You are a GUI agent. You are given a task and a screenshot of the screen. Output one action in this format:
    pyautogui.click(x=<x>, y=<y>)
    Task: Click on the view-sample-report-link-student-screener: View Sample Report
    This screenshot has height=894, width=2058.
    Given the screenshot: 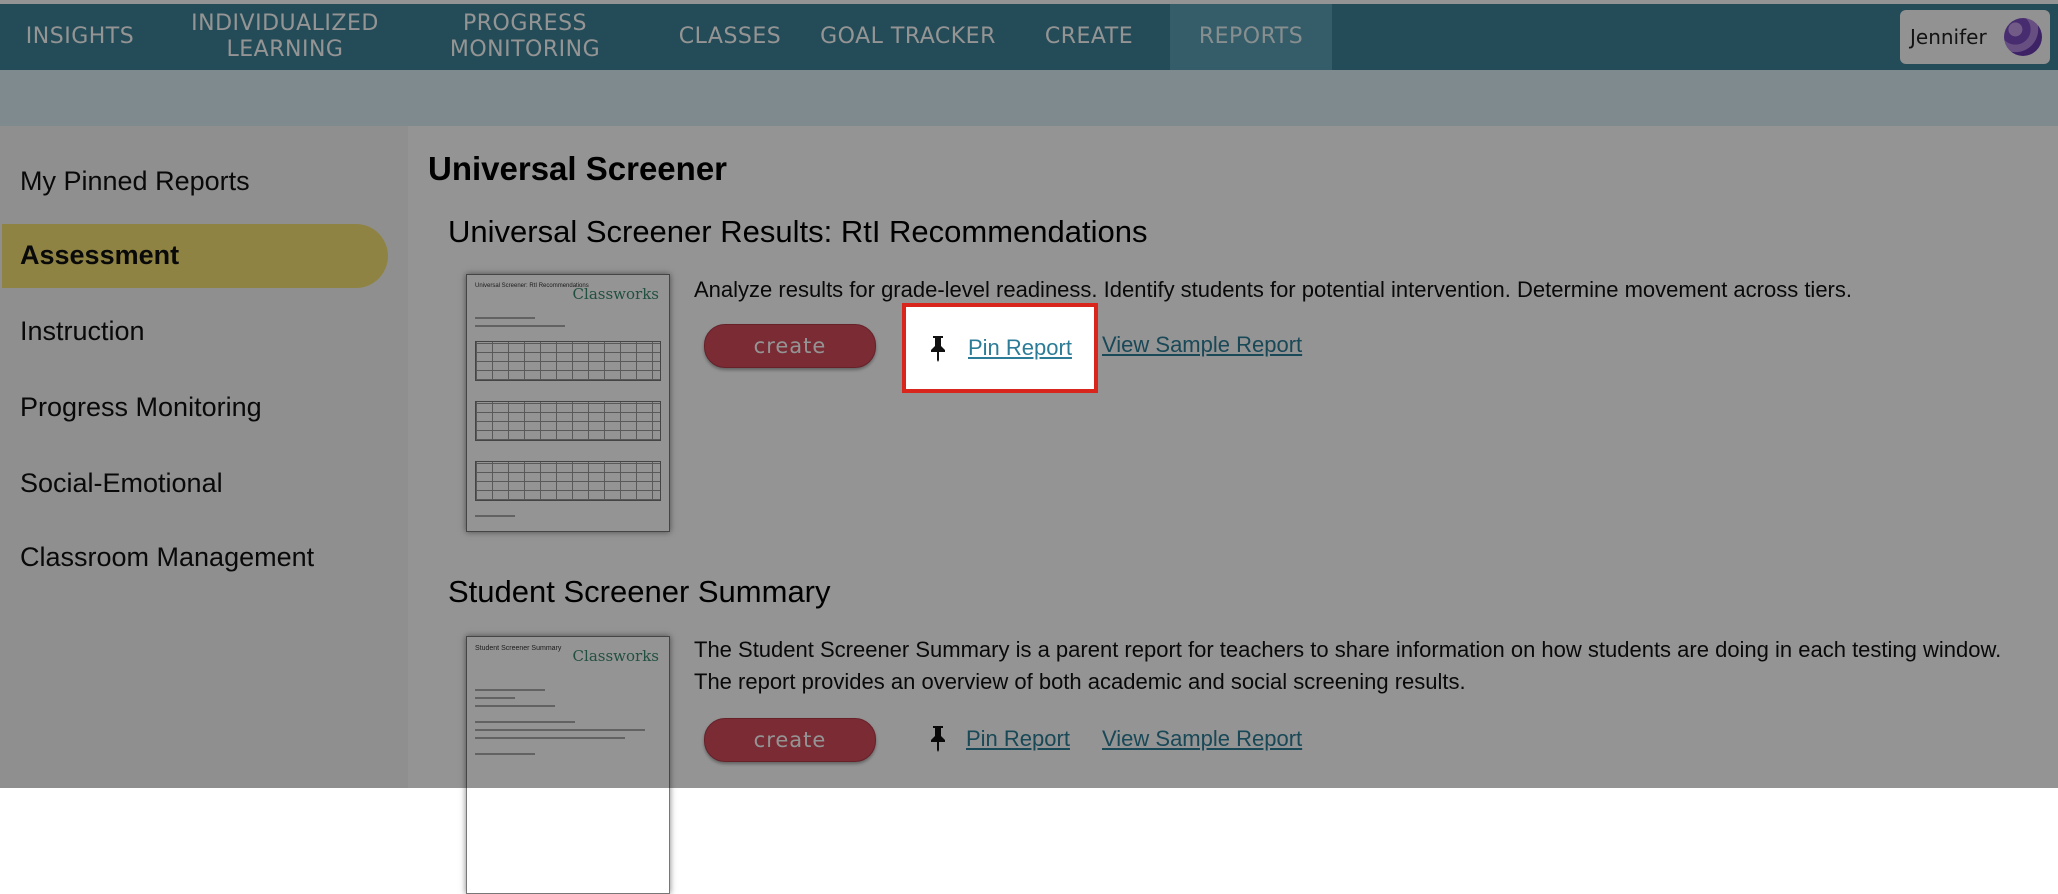 What is the action you would take?
    pyautogui.click(x=1202, y=739)
    